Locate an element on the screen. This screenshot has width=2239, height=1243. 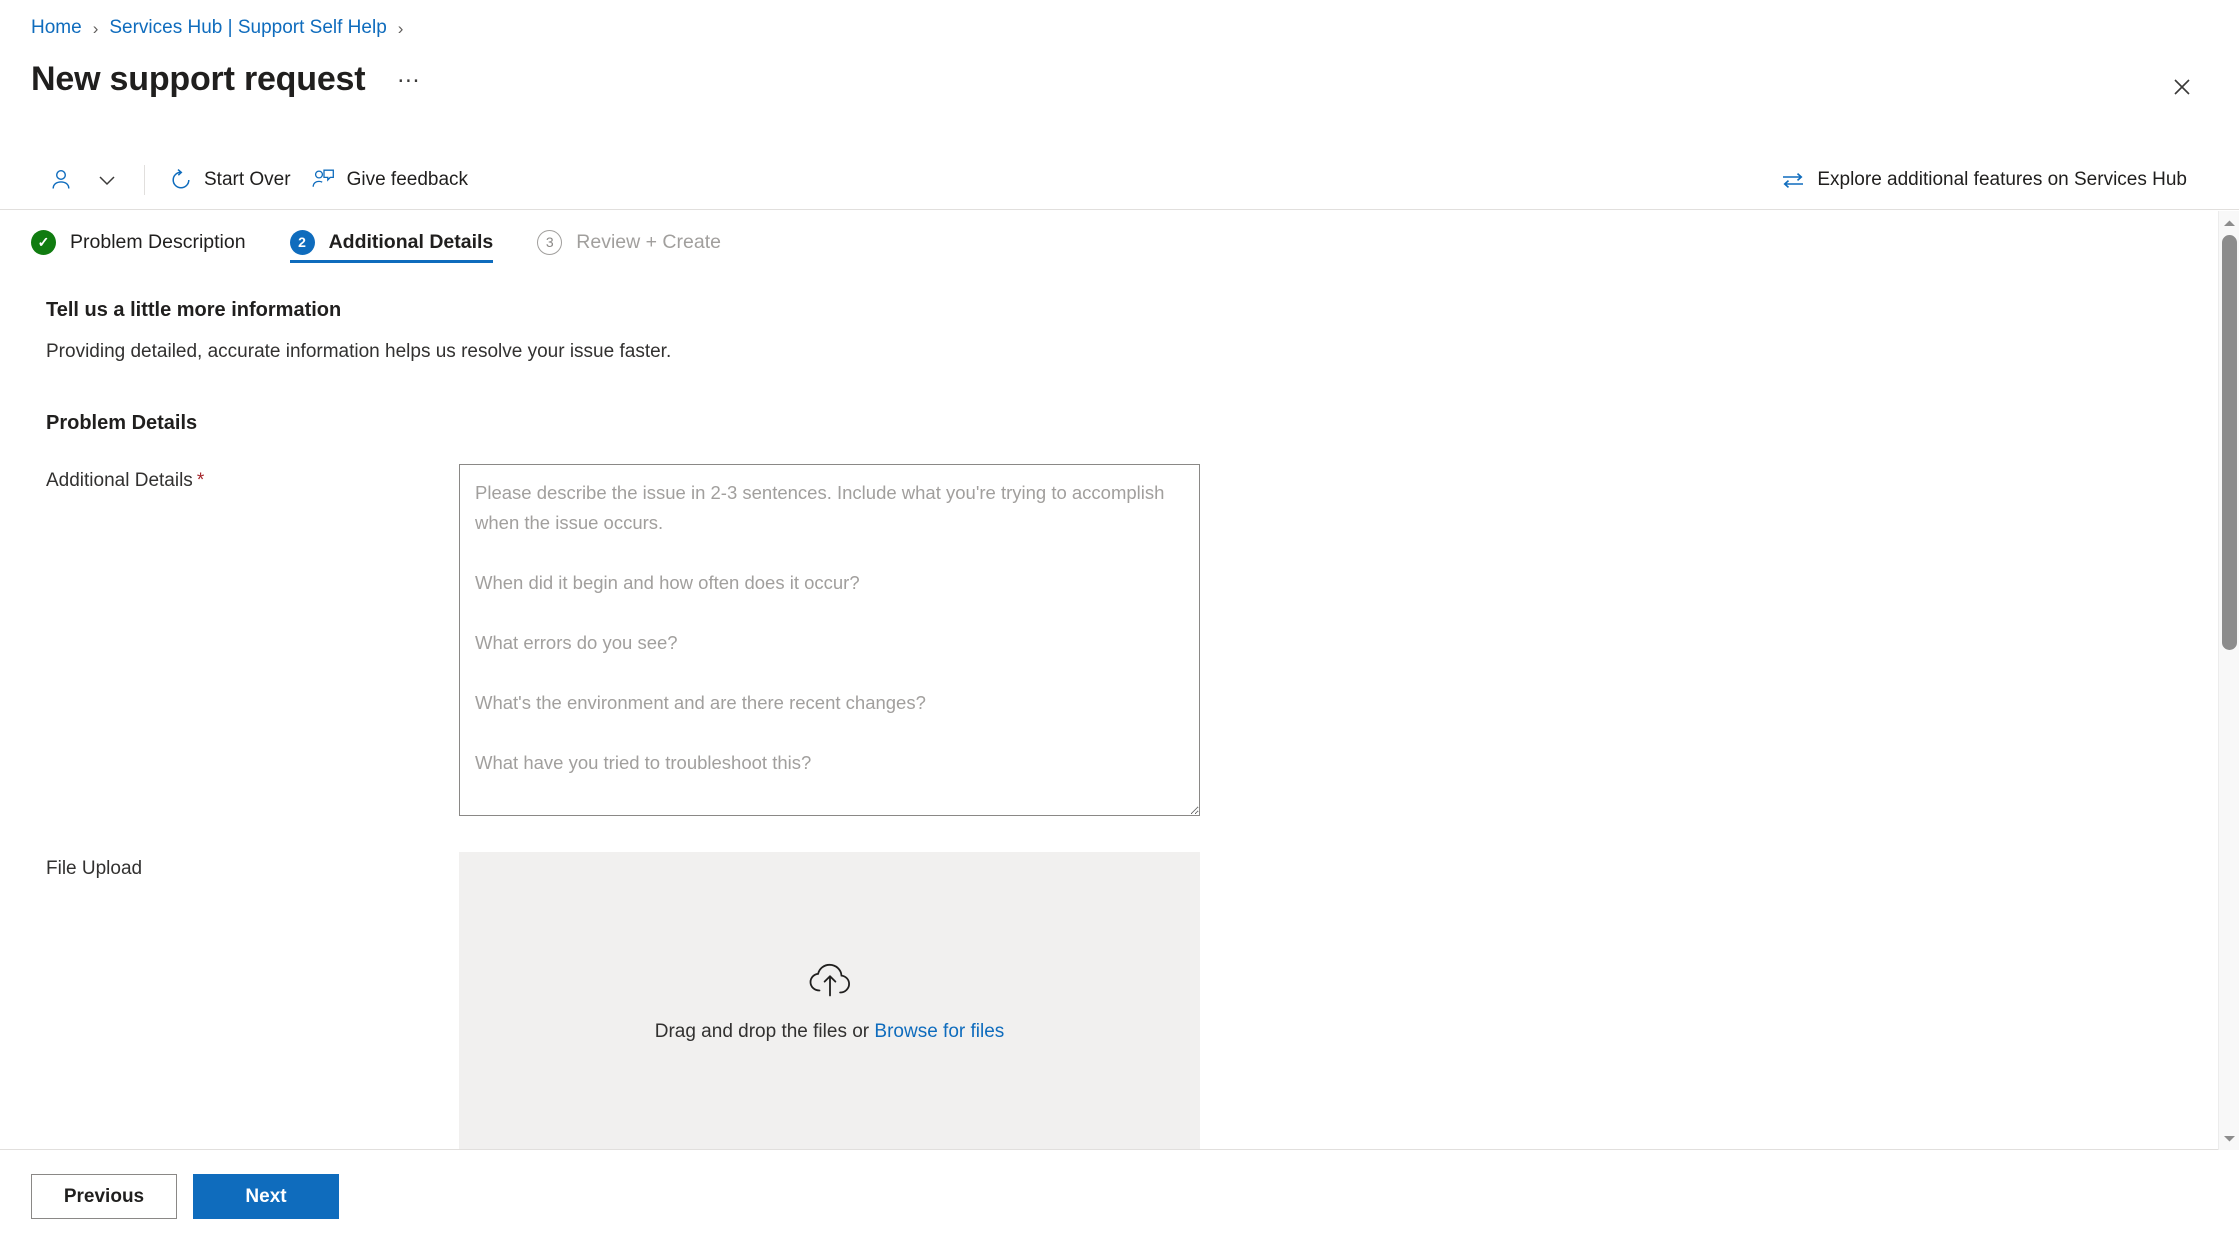
section-title: Tell us a little more information is located at coordinates (194, 310).